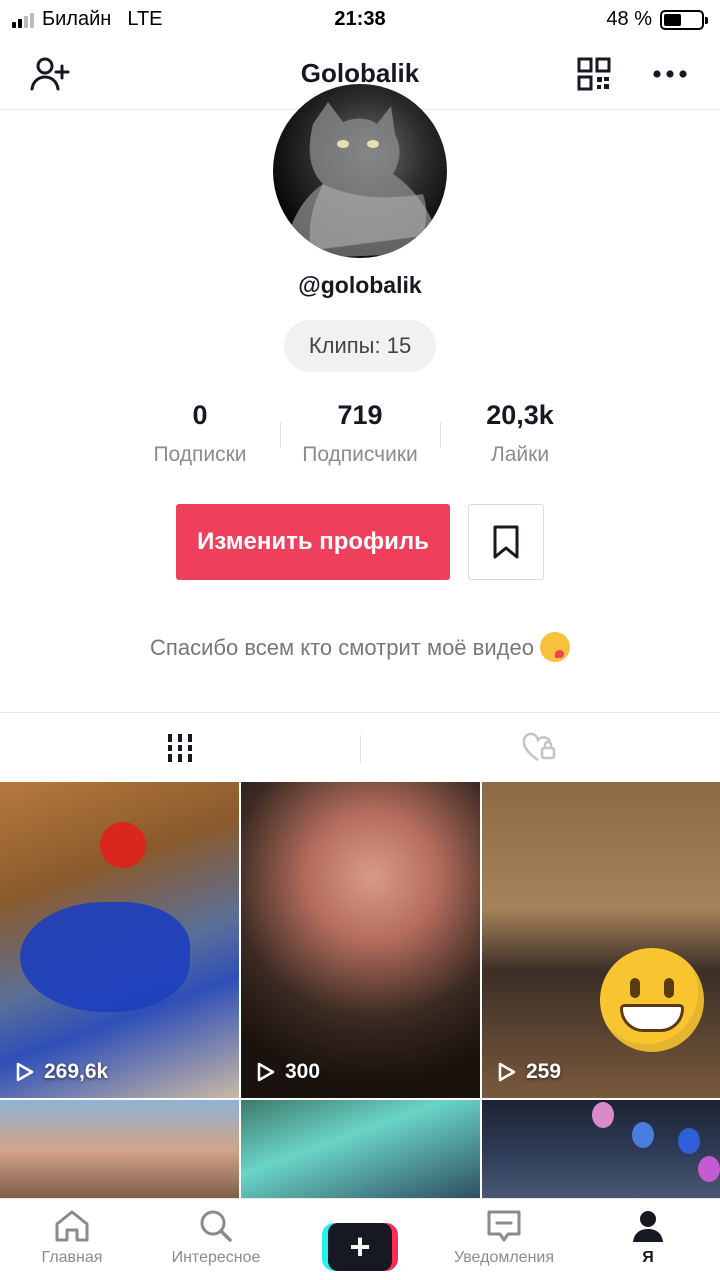  I want to click on profile-stats: 0 Подписки 719 Подписчики 20,3k Лайки, so click(360, 436).